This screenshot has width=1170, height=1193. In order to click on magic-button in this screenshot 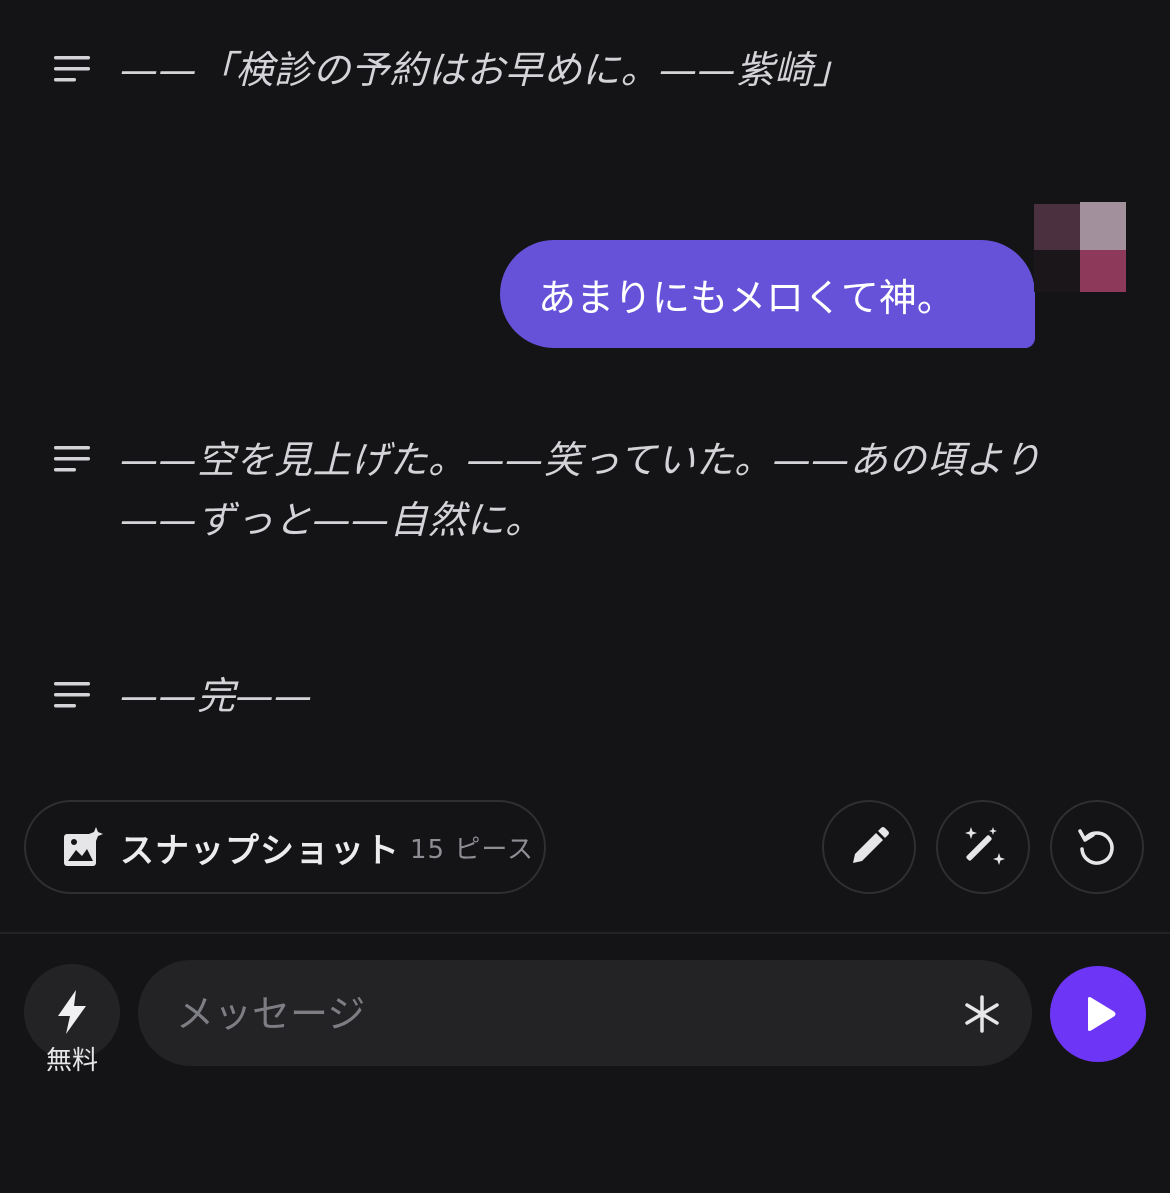, I will do `click(983, 847)`.